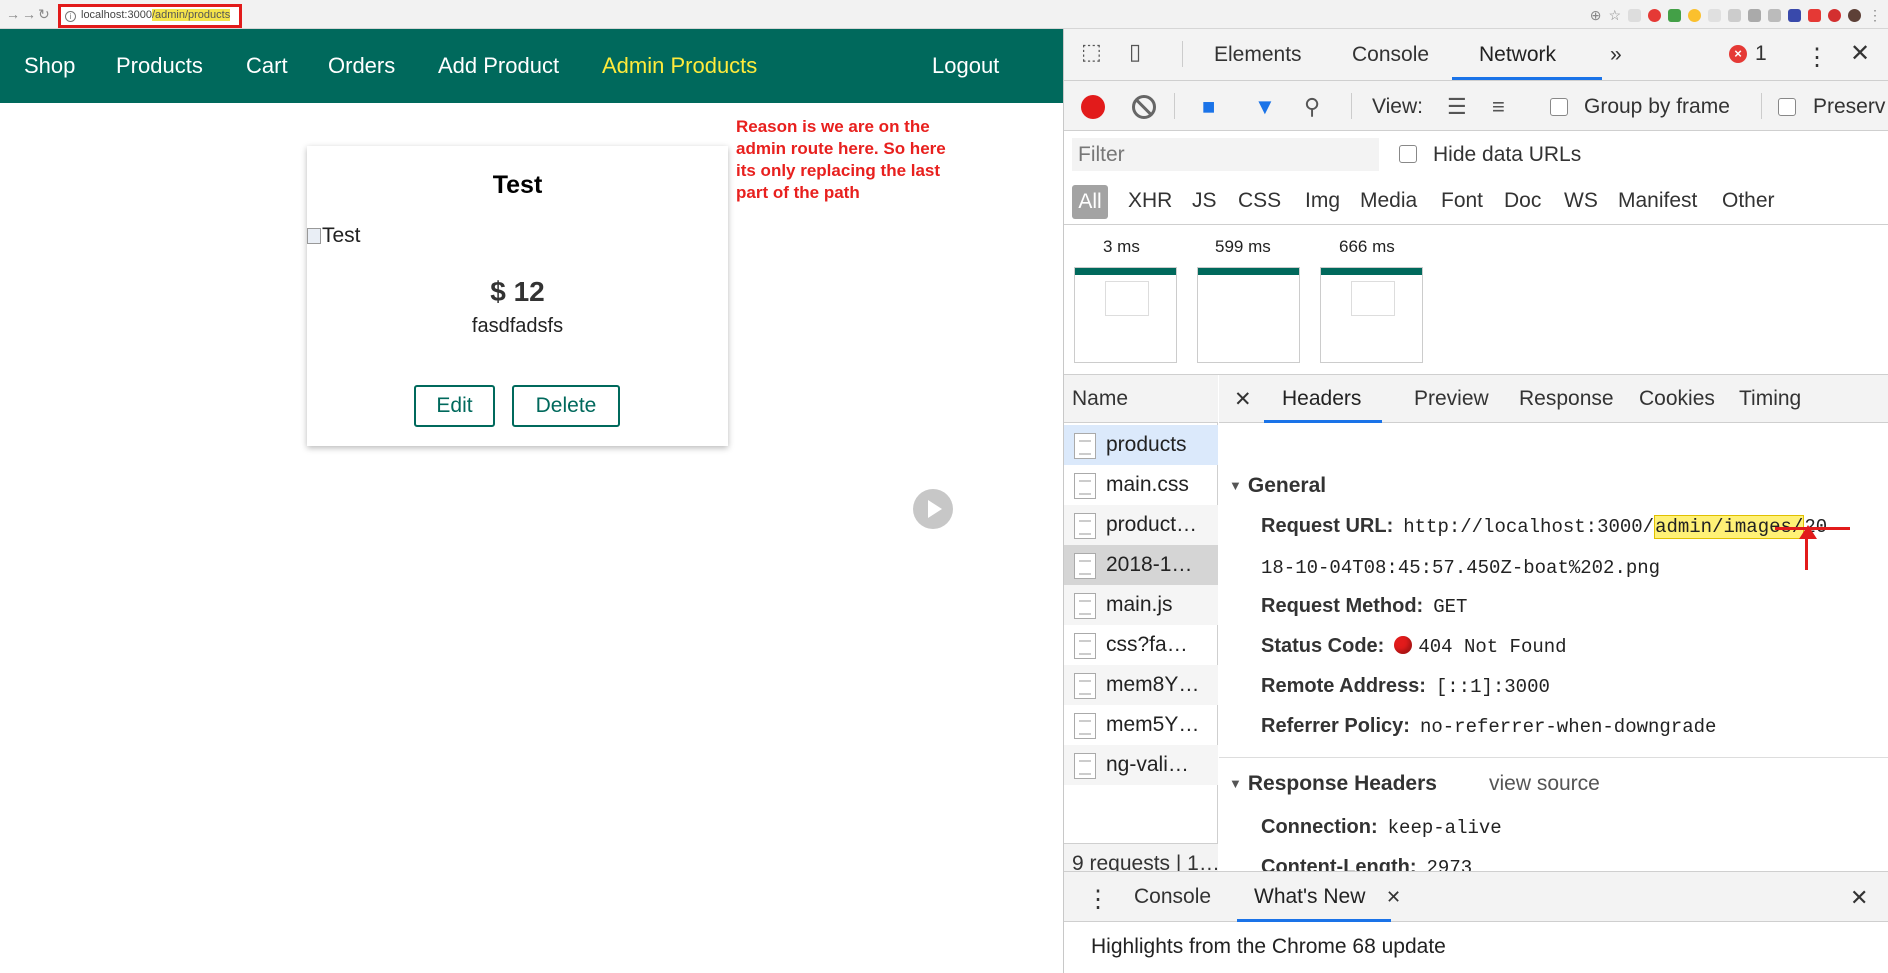 The height and width of the screenshot is (973, 1888). Describe the element at coordinates (679, 66) in the screenshot. I see `nav-admin-products: Admin Products` at that location.